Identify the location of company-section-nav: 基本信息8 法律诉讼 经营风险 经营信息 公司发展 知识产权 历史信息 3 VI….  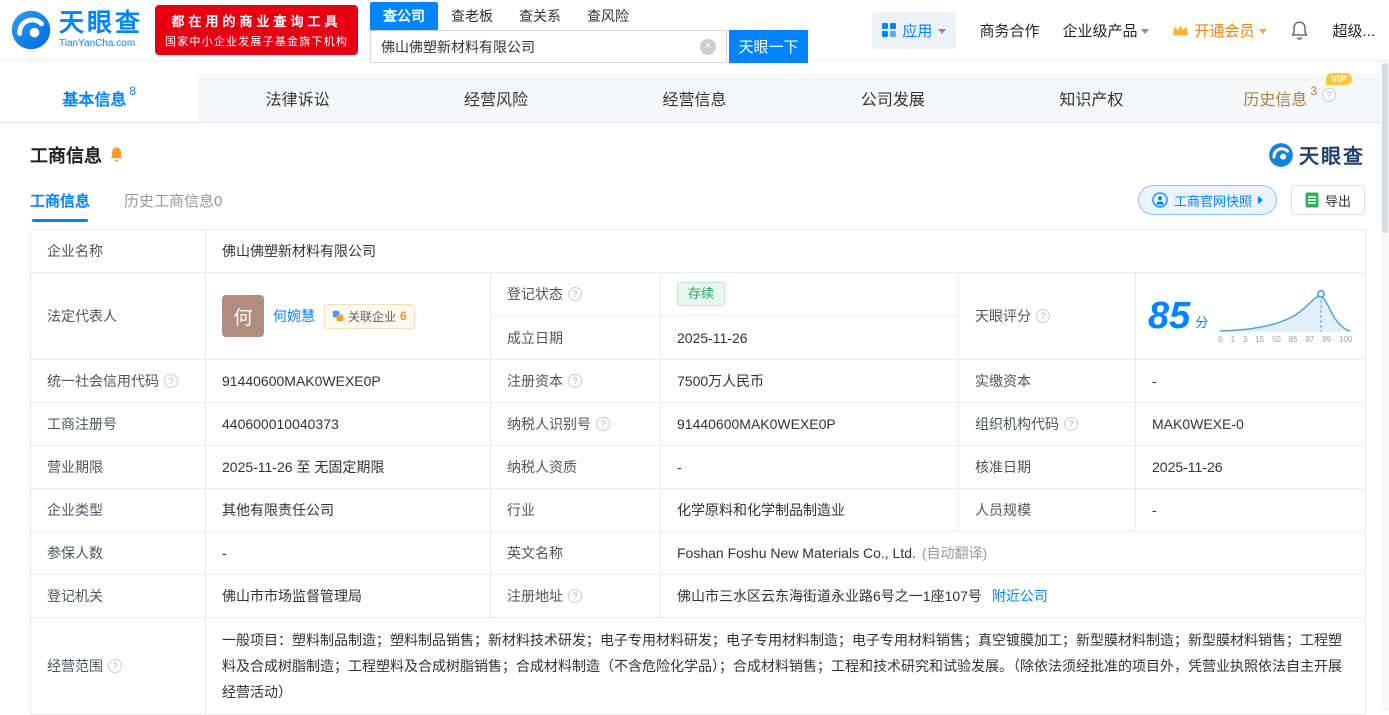
(694, 98).